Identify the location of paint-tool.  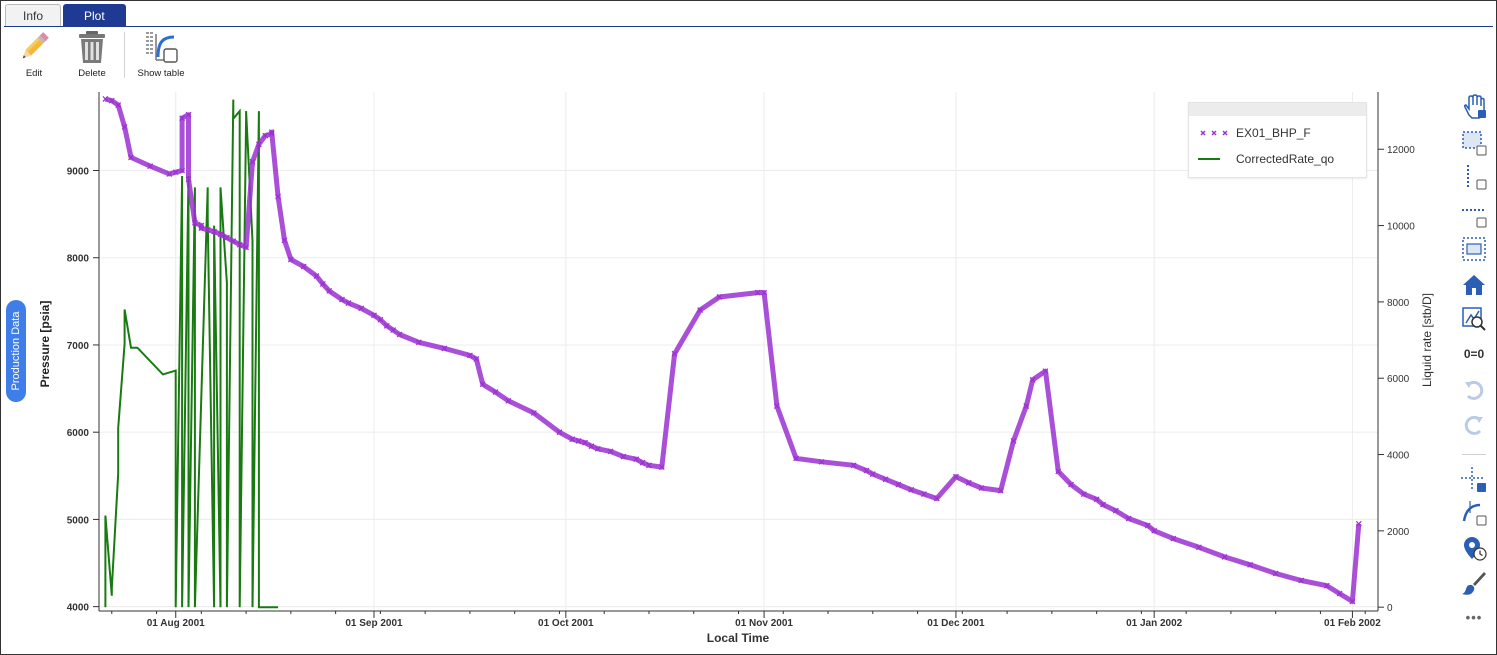
(1474, 583).